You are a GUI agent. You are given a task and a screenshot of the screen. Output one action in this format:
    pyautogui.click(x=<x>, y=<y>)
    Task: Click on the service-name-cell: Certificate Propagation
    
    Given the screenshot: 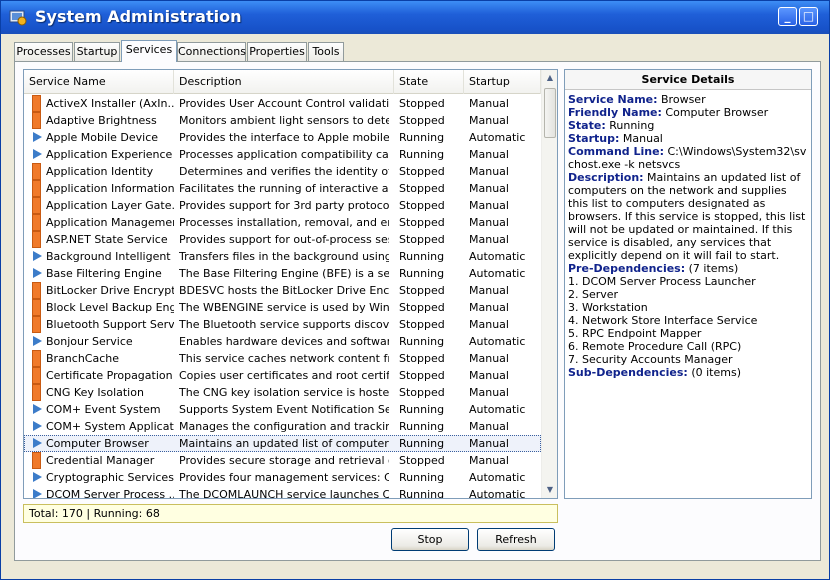 What is the action you would take?
    pyautogui.click(x=109, y=375)
    